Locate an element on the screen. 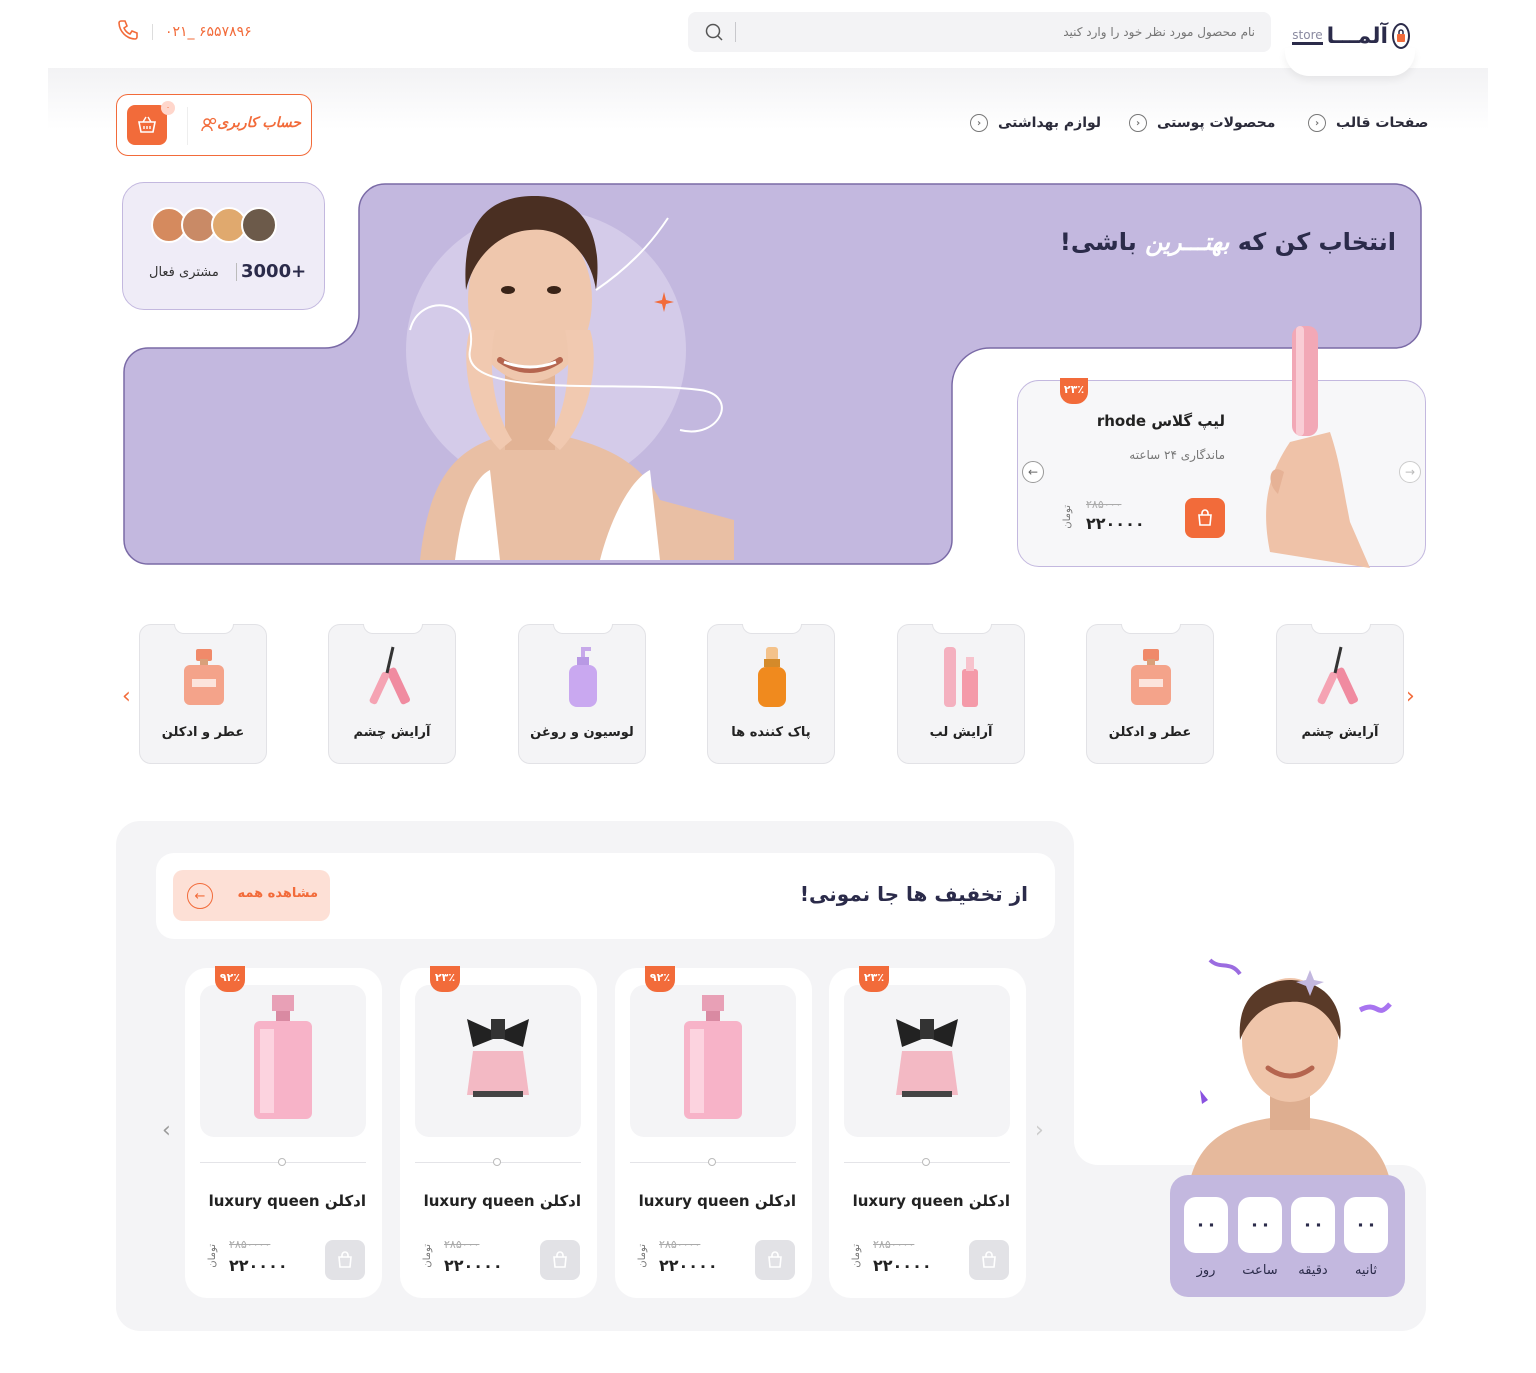 This screenshot has width=1536, height=1373. see-all-button: مشاهده همه ← is located at coordinates (251, 895).